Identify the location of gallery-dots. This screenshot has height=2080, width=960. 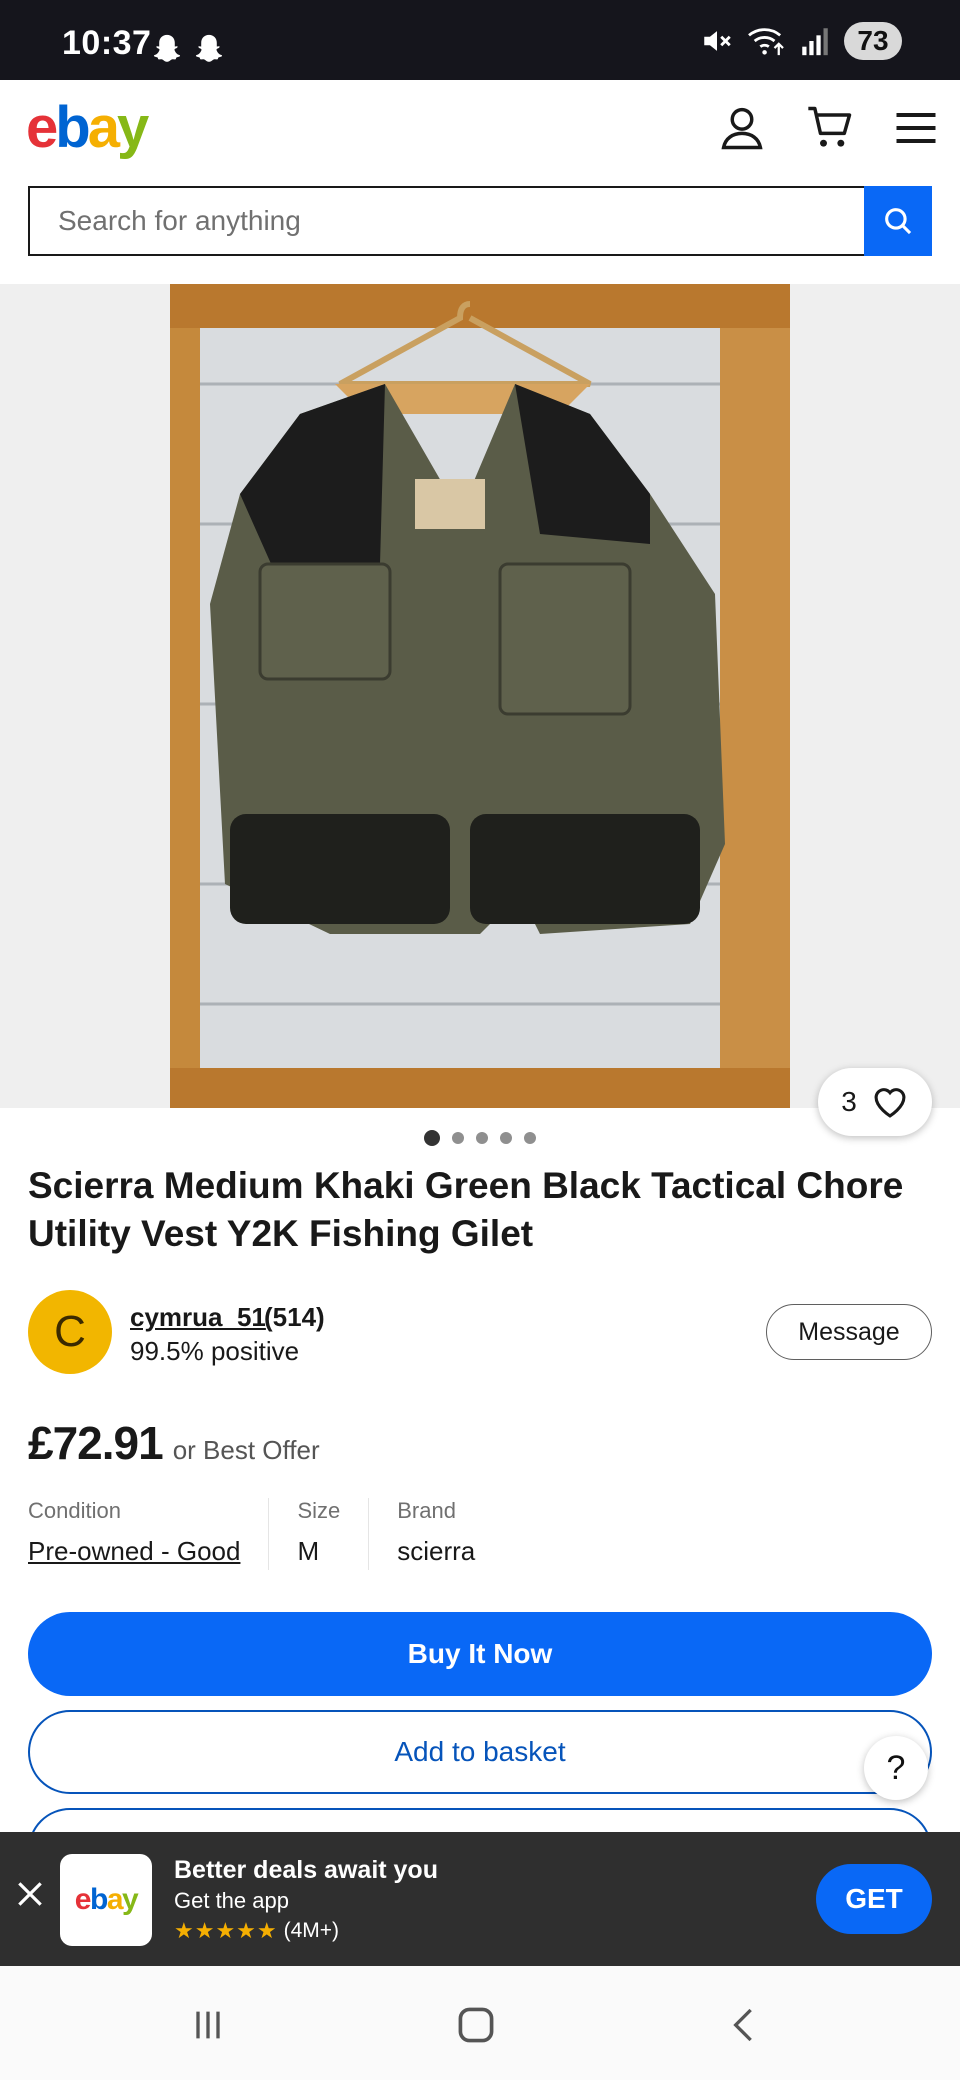
(480, 1138).